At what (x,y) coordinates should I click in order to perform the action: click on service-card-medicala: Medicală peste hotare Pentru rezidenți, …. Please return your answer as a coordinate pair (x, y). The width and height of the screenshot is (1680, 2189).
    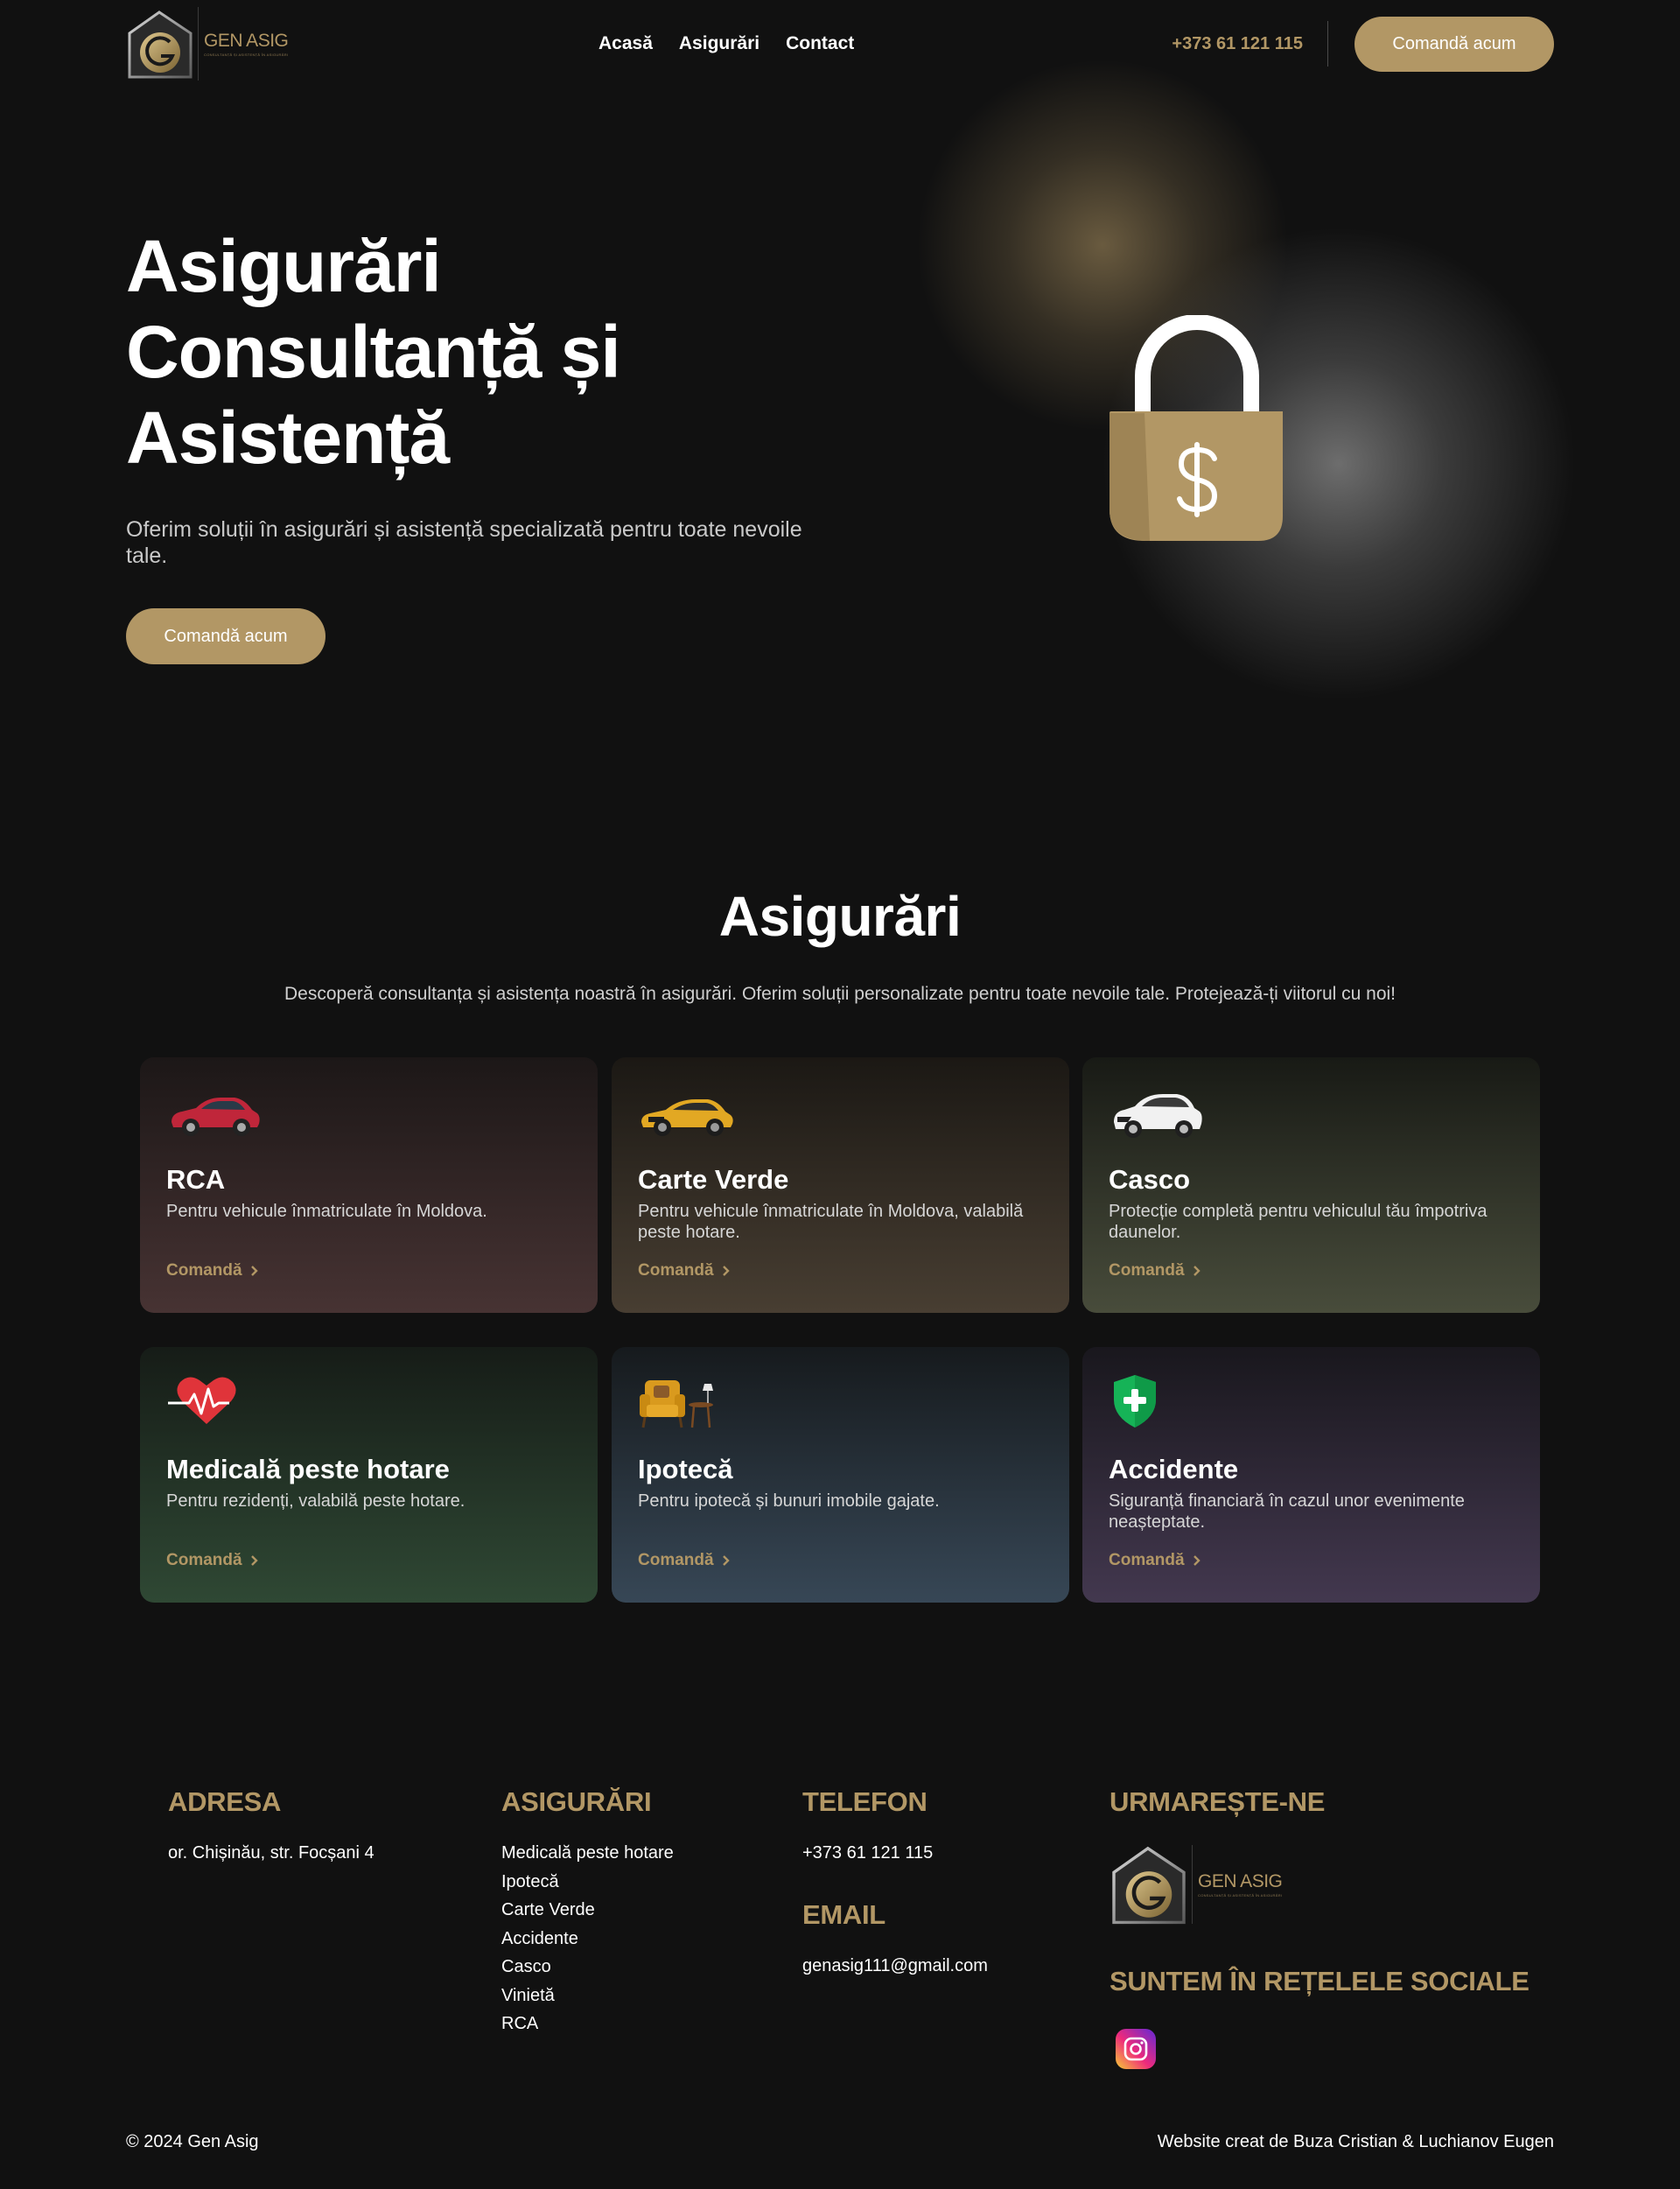
    Looking at the image, I should click on (369, 1475).